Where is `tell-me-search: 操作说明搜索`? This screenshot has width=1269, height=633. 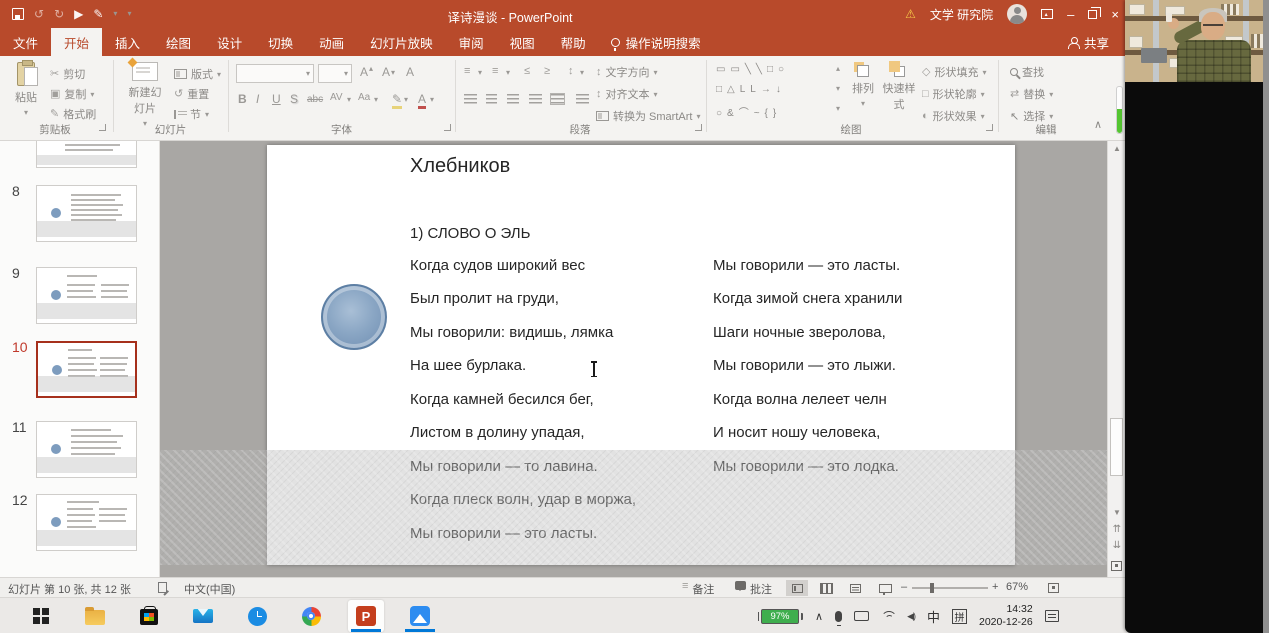
tell-me-search: 操作说明搜索 is located at coordinates (656, 42).